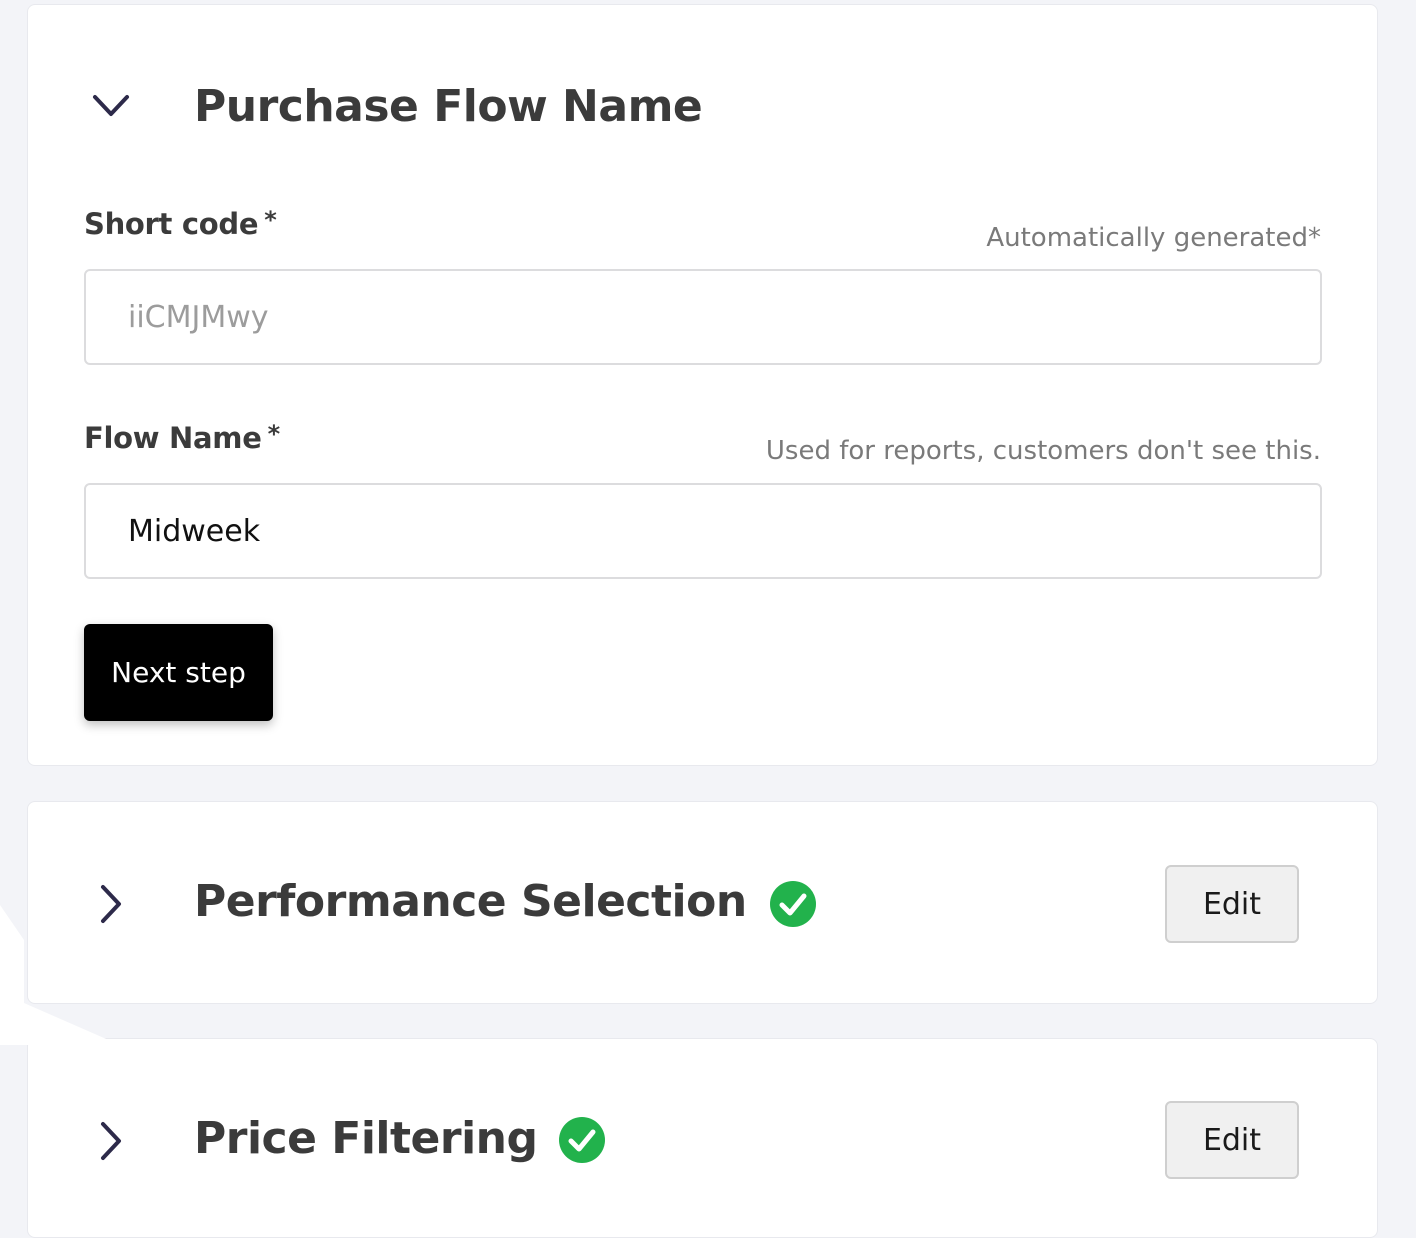  Describe the element at coordinates (111, 106) in the screenshot. I see `chevron-down-icon` at that location.